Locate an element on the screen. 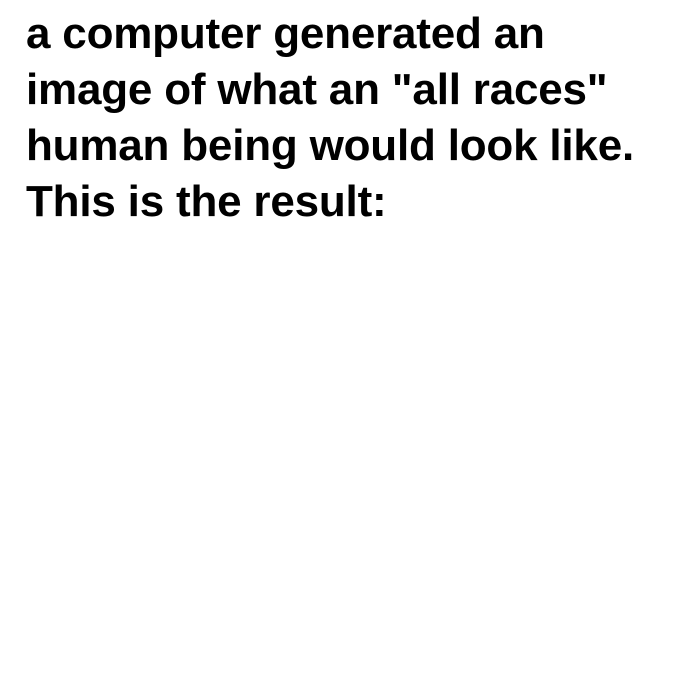 This screenshot has width=700, height=700. caption-line-1: a computer generated an is located at coordinates (285, 33).